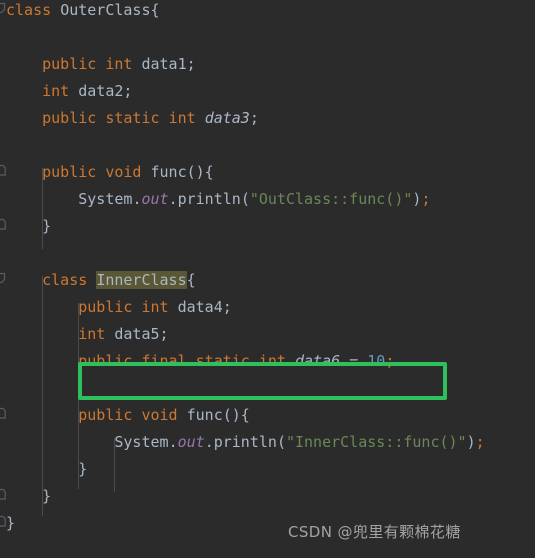 This screenshot has width=535, height=558. What do you see at coordinates (69, 91) in the screenshot?
I see `code-line: int data2;` at bounding box center [69, 91].